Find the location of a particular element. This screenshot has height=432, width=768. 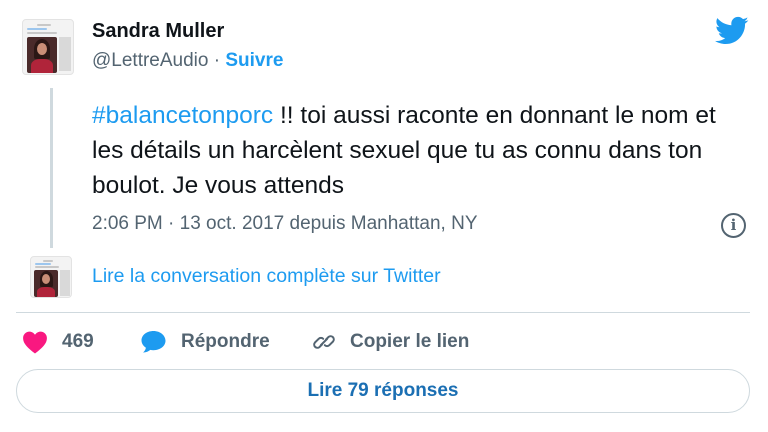

thread-line is located at coordinates (51, 168).